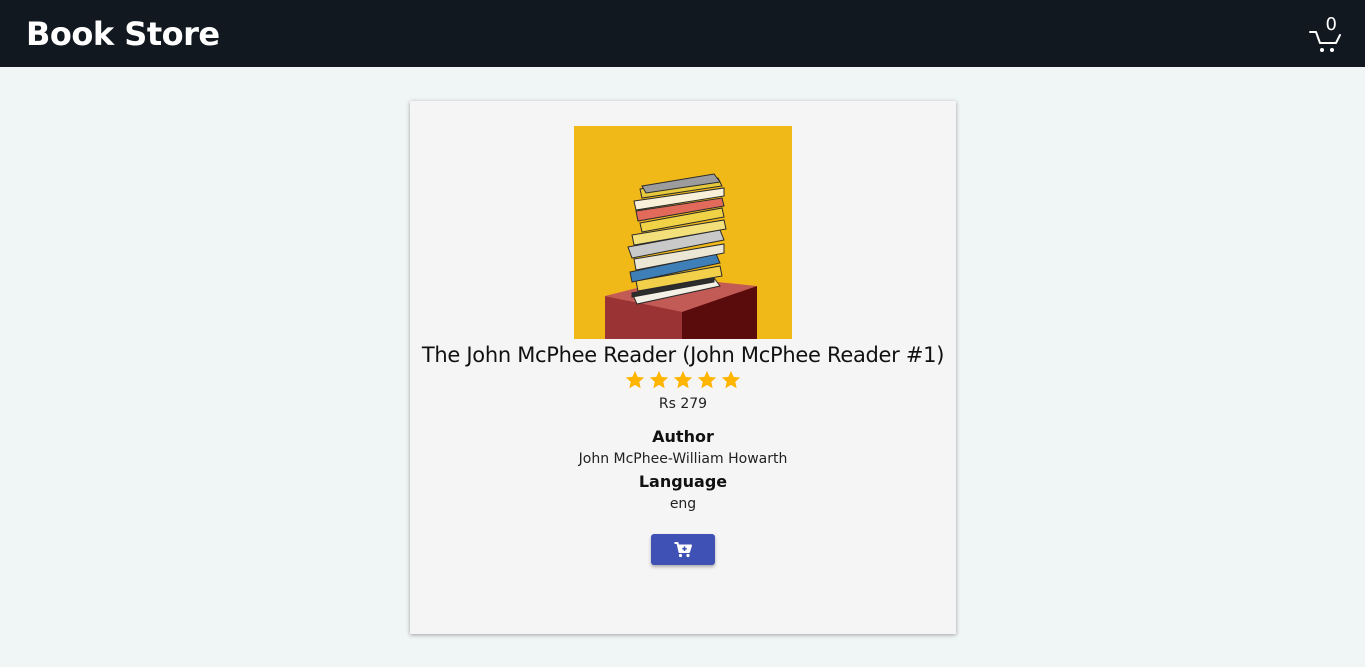 The image size is (1365, 667). I want to click on language-value: eng, so click(683, 504).